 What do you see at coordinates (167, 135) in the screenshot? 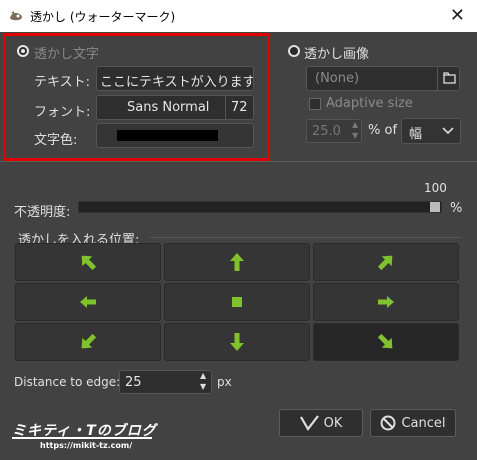
I see `color-swatch` at bounding box center [167, 135].